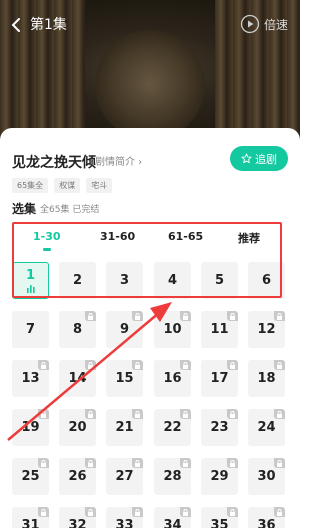 Image resolution: width=320 pixels, height=528 pixels. I want to click on tag: 宅斗, so click(99, 185).